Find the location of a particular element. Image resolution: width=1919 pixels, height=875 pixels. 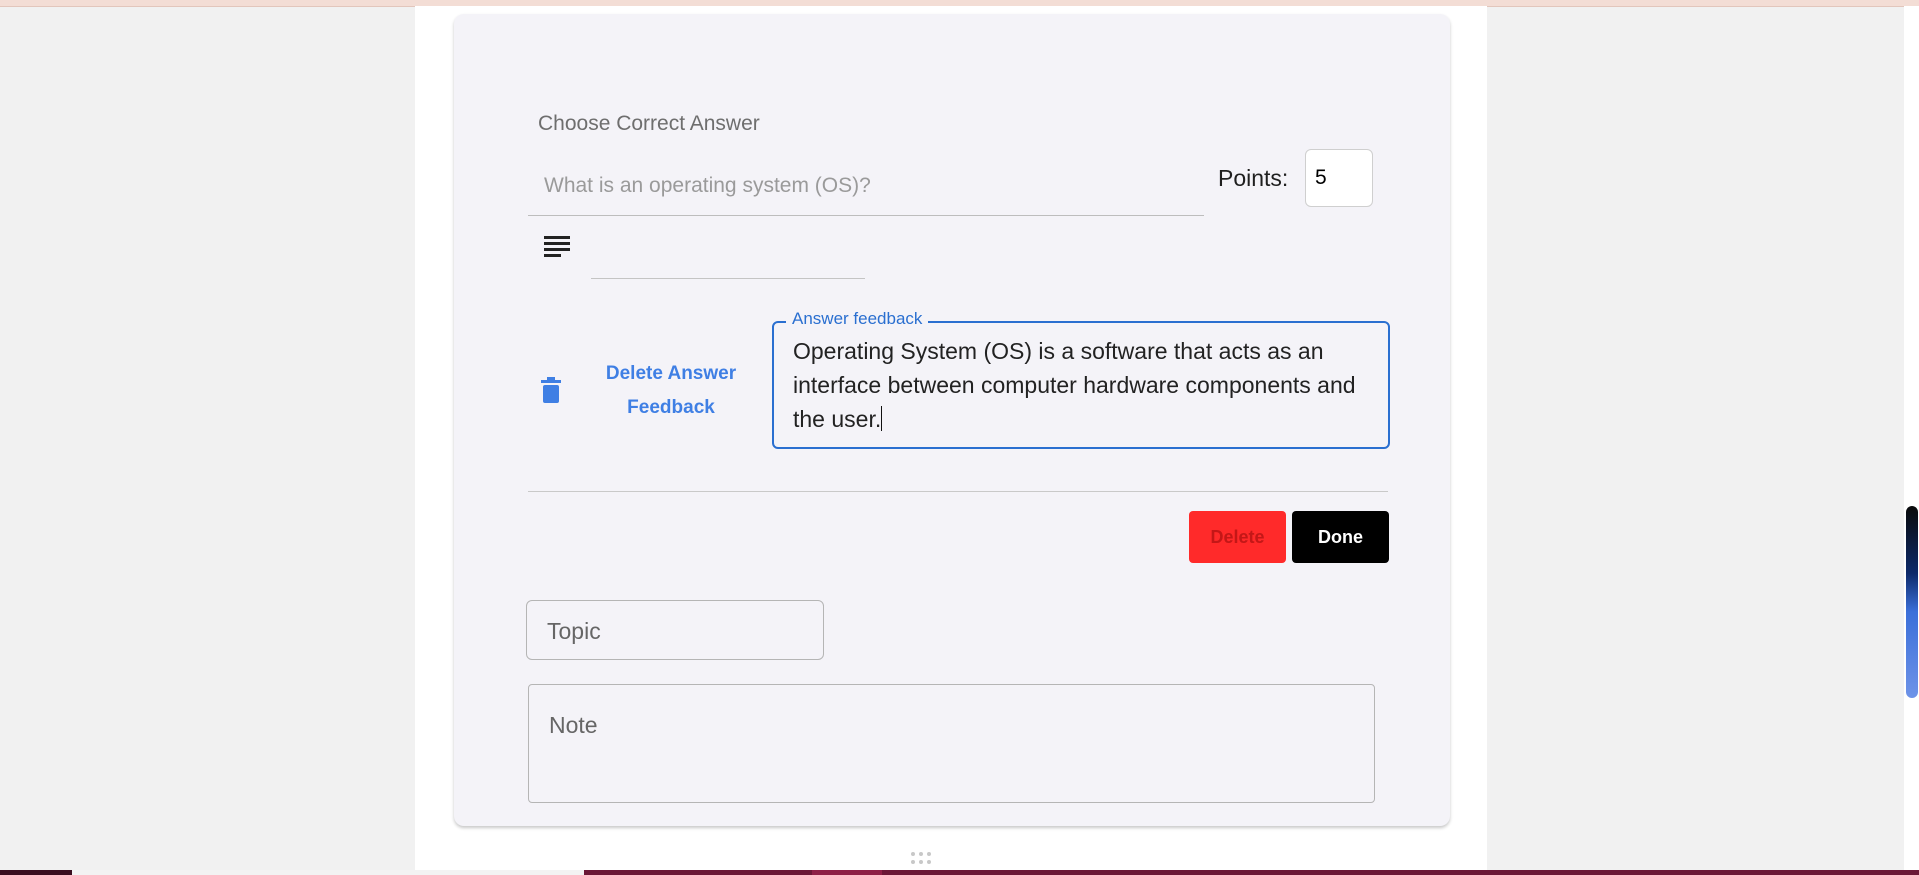

answer-input-underline is located at coordinates (728, 278).